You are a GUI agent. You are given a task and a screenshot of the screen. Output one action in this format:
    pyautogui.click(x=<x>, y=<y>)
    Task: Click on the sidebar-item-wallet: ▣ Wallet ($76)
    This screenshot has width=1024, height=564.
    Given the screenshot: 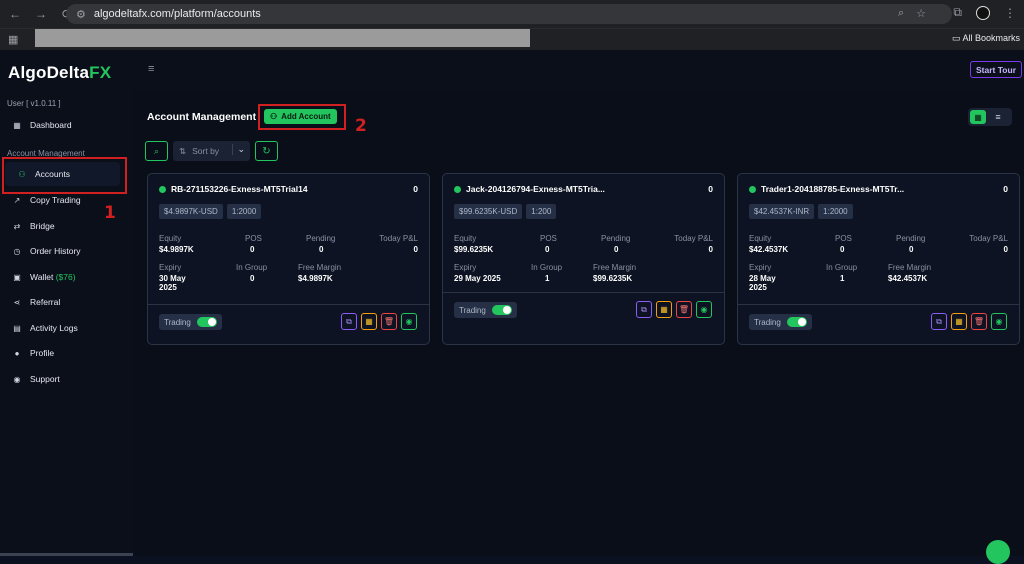 What is the action you would take?
    pyautogui.click(x=66, y=277)
    